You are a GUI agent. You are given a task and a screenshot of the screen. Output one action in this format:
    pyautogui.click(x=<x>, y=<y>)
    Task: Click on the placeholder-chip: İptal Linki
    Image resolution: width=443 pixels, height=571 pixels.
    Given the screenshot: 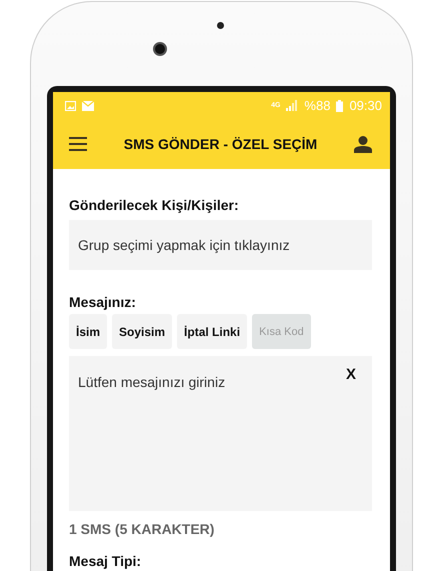 What is the action you would take?
    pyautogui.click(x=212, y=331)
    